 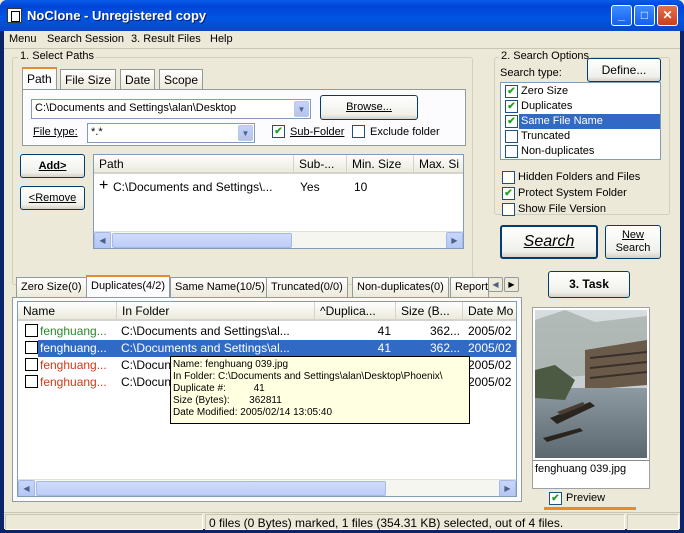 What do you see at coordinates (591, 384) in the screenshot?
I see `preview-image` at bounding box center [591, 384].